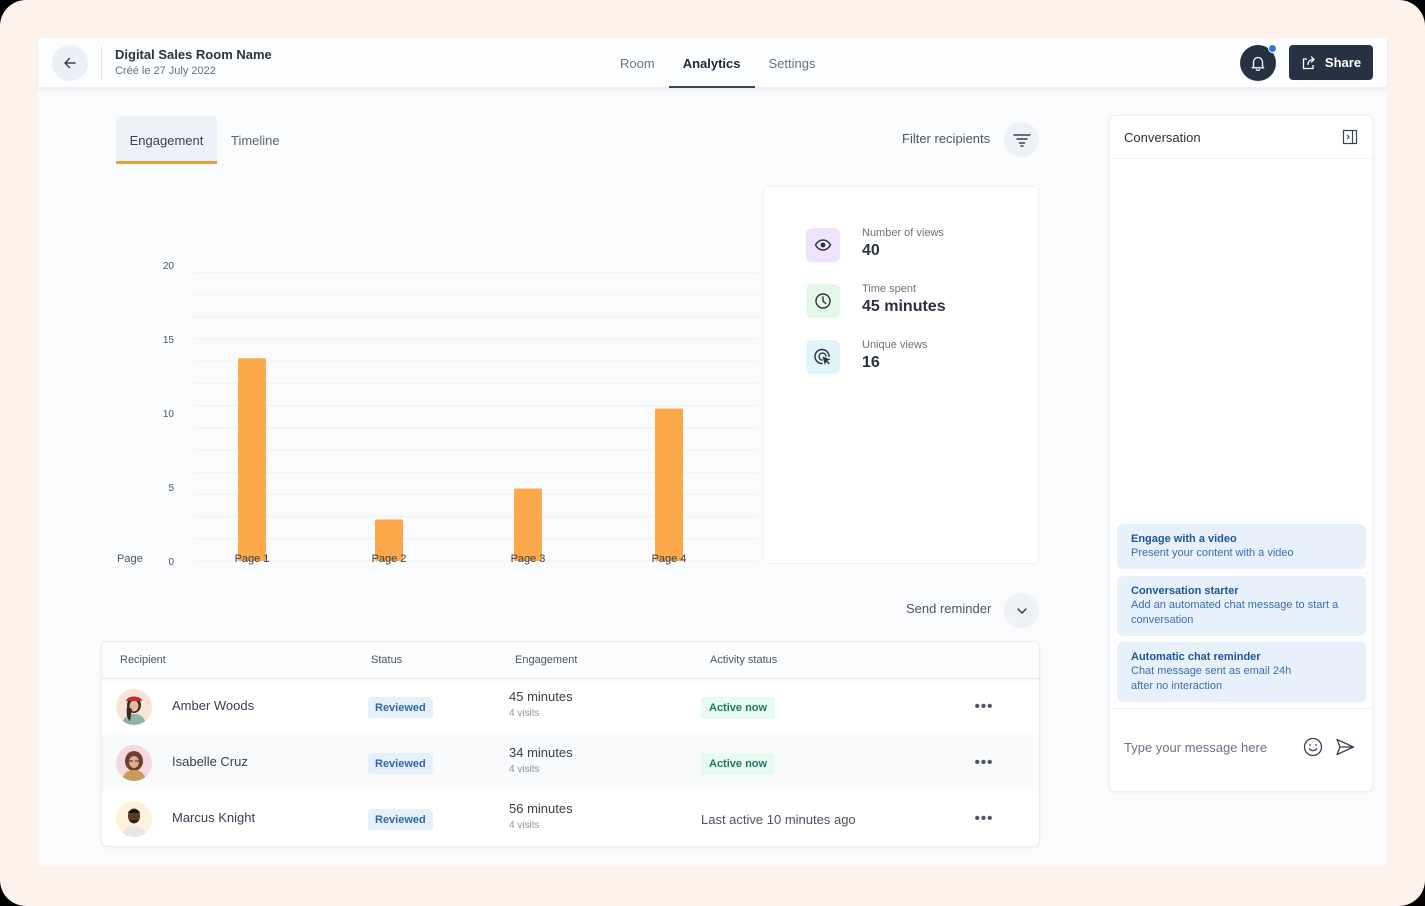  I want to click on room-created-date: Créé le 27 July 2022, so click(165, 71).